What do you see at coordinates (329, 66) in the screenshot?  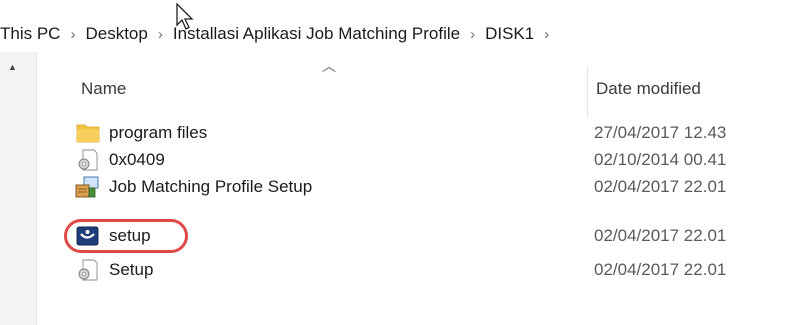 I see `sort-ascending-icon: ︿` at bounding box center [329, 66].